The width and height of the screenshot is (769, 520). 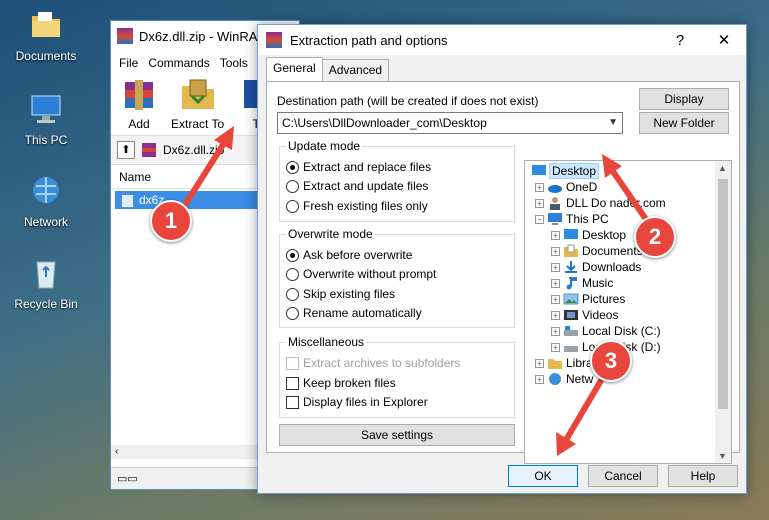 What do you see at coordinates (655, 237) in the screenshot?
I see `step-marker-2: 2` at bounding box center [655, 237].